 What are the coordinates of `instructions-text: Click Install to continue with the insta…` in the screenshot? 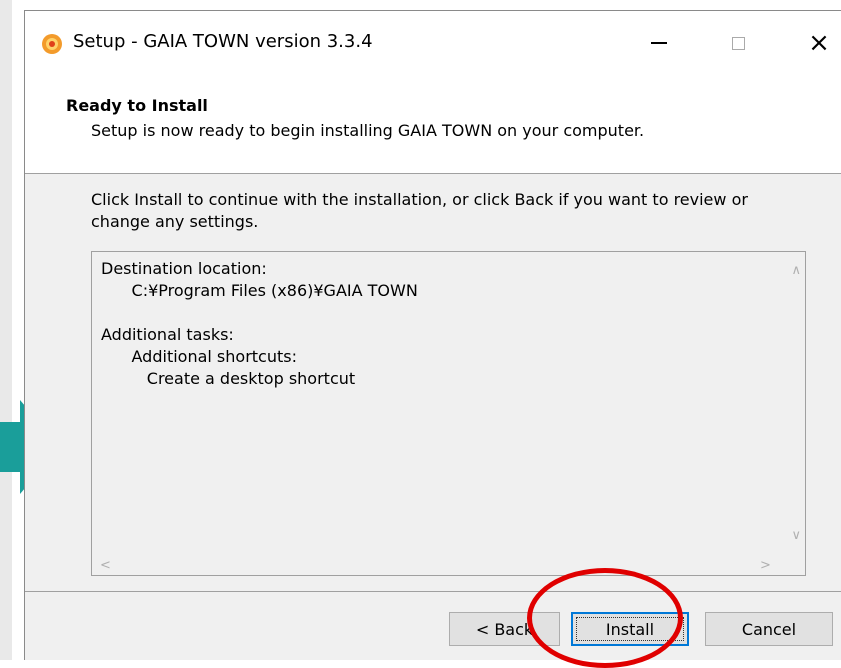 It's located at (419, 210).